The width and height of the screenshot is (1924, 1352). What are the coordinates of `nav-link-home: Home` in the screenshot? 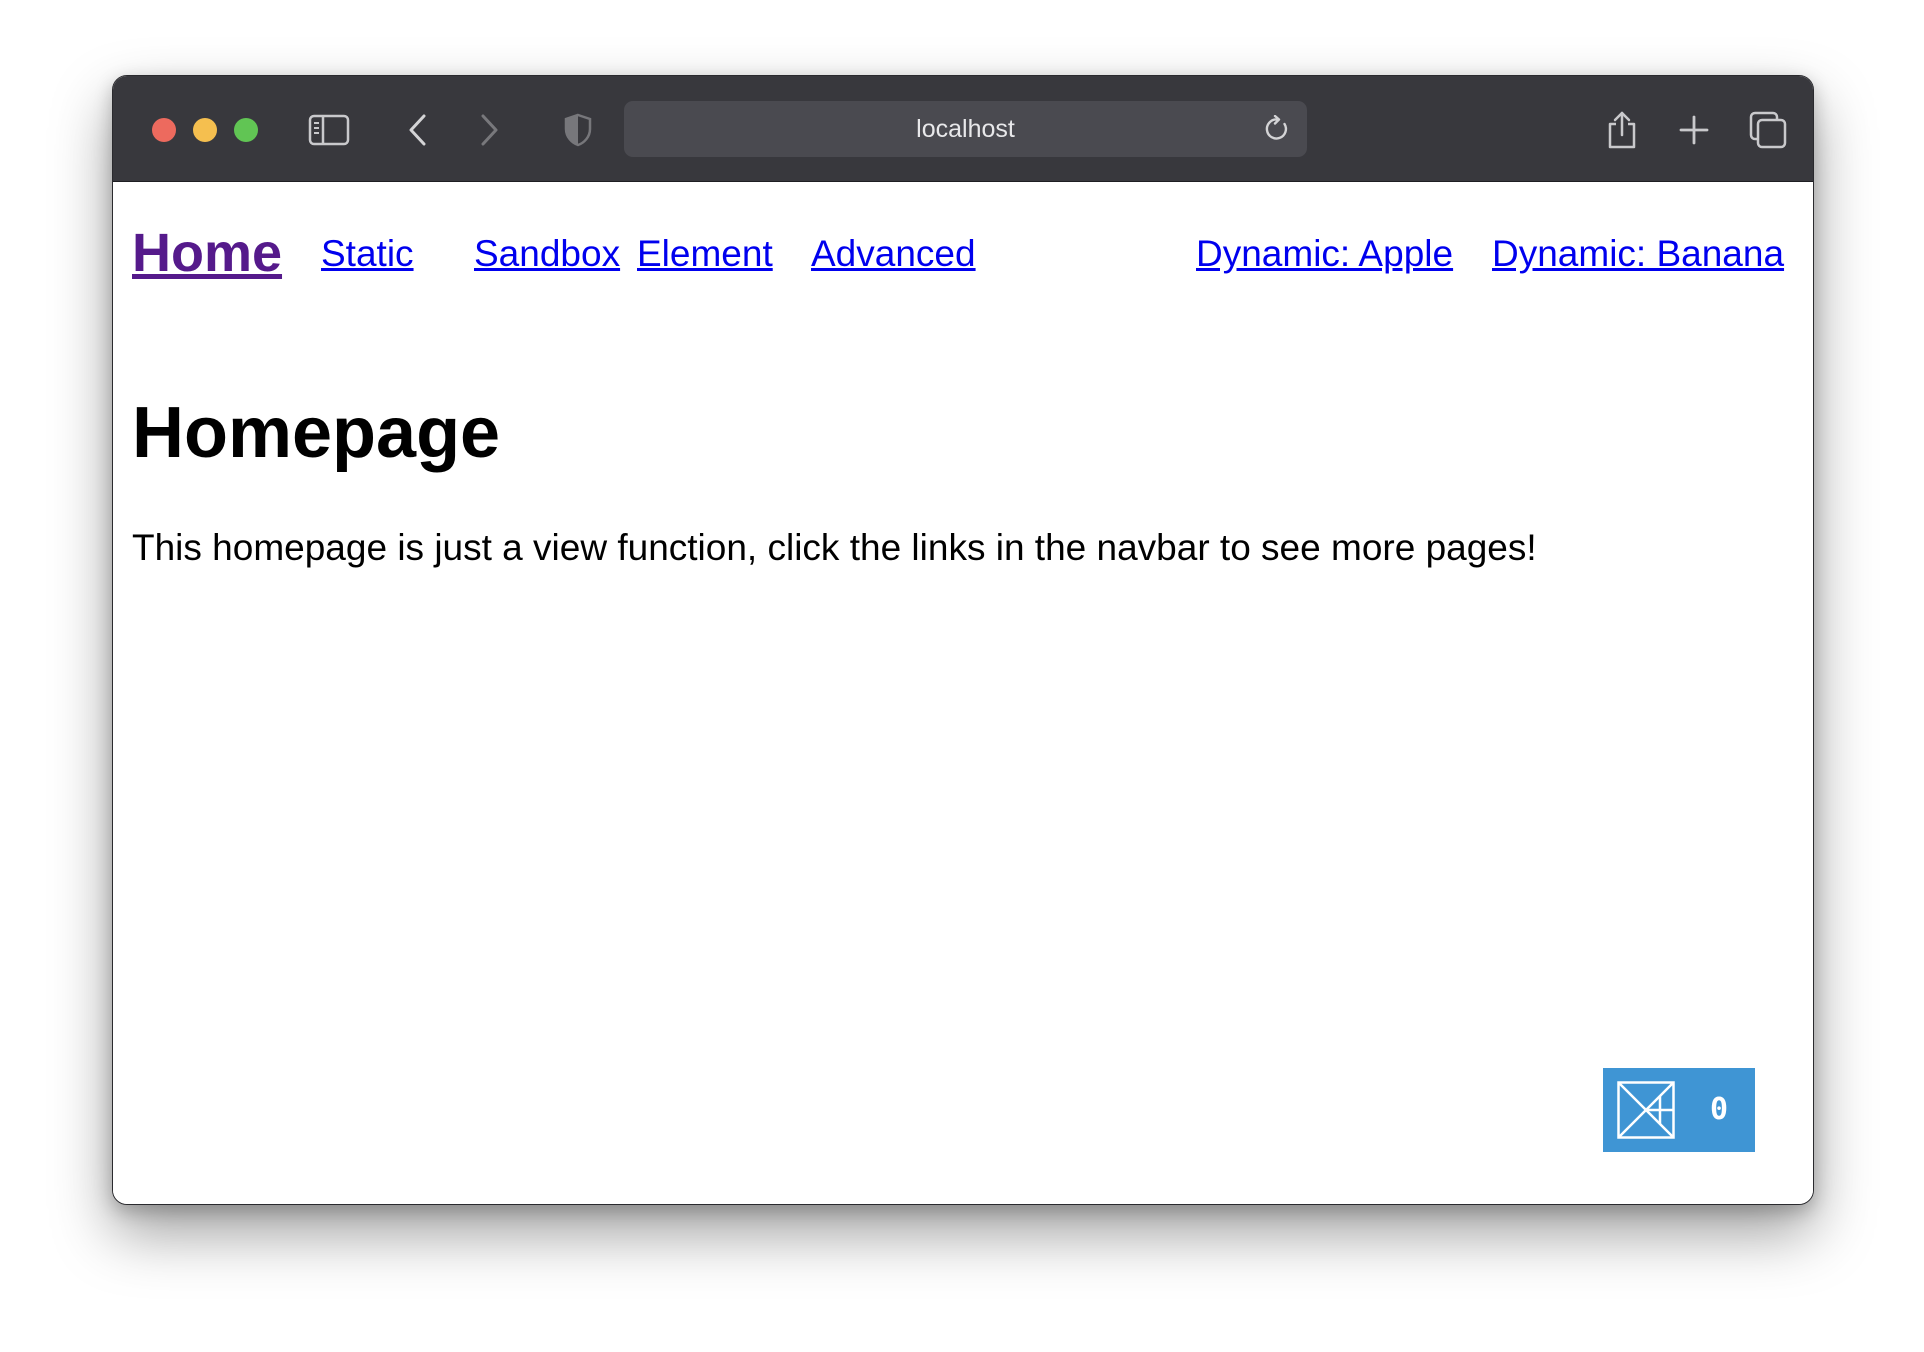 It's located at (207, 253).